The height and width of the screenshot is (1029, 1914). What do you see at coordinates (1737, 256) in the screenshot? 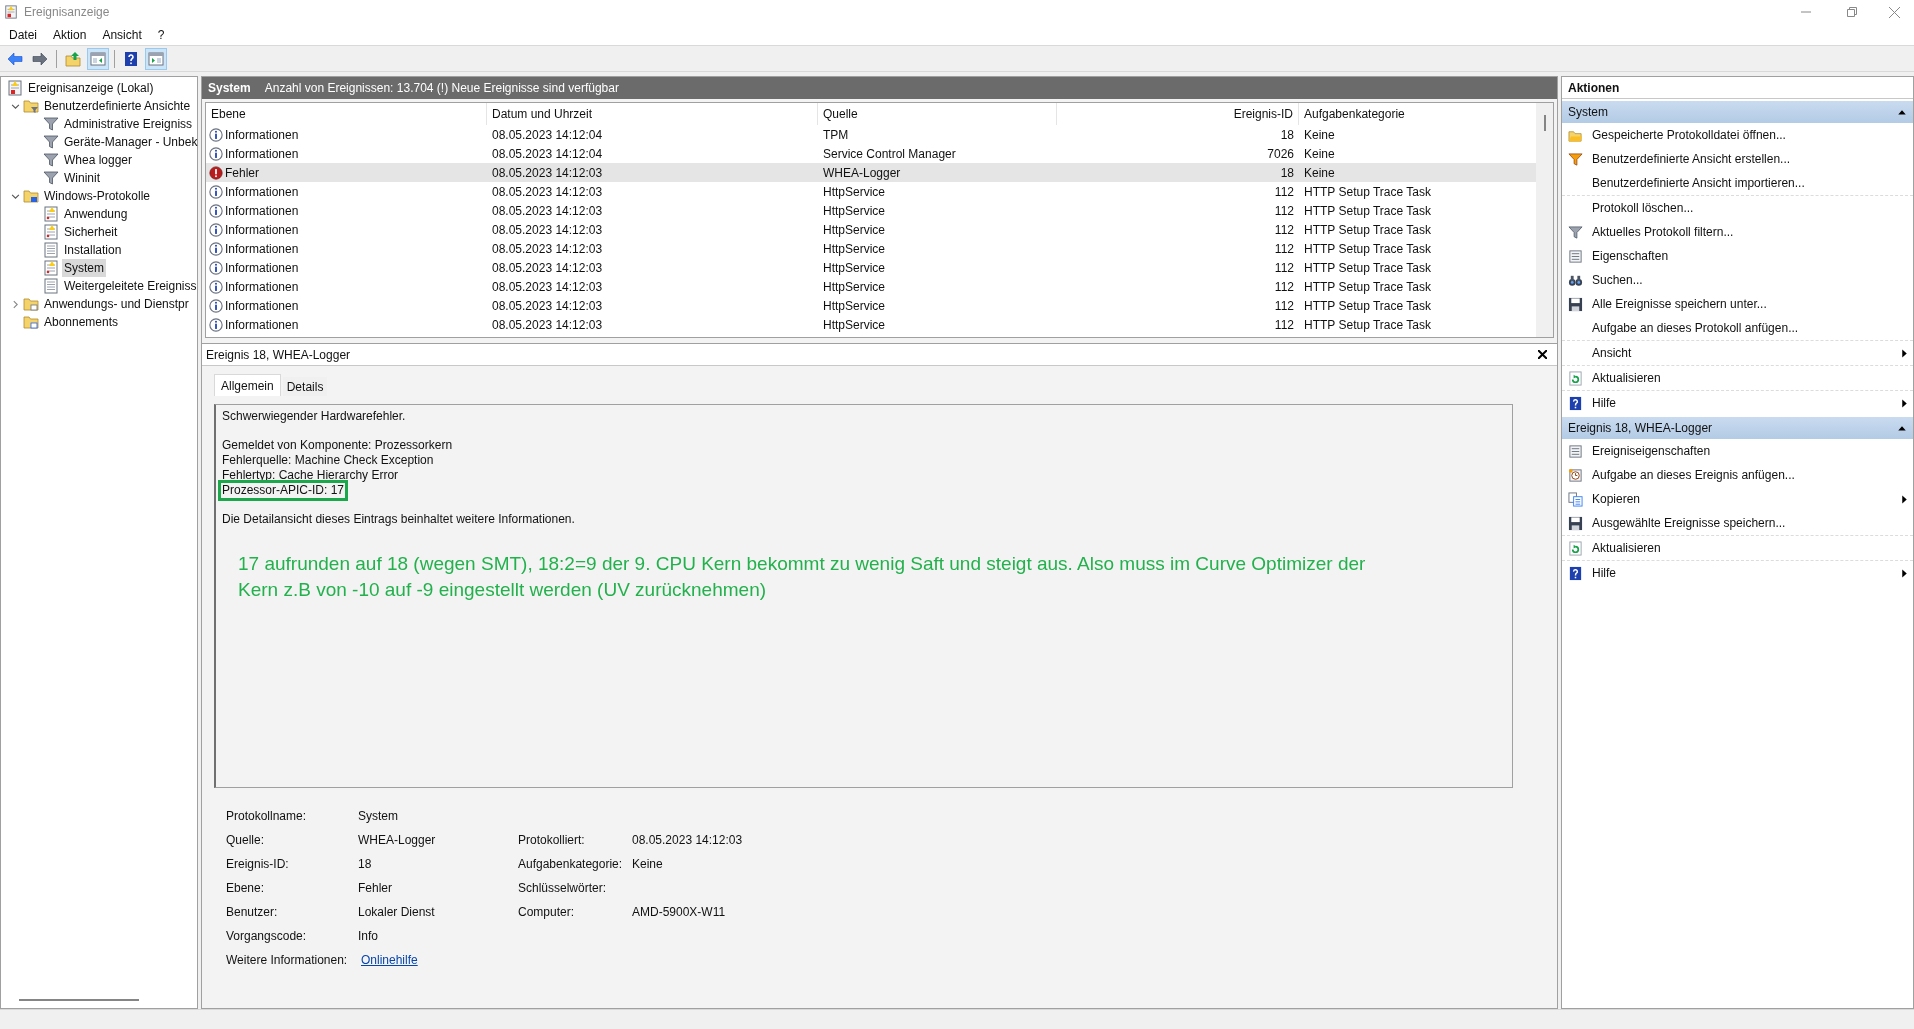
I see `action-item: Eigenschaften` at bounding box center [1737, 256].